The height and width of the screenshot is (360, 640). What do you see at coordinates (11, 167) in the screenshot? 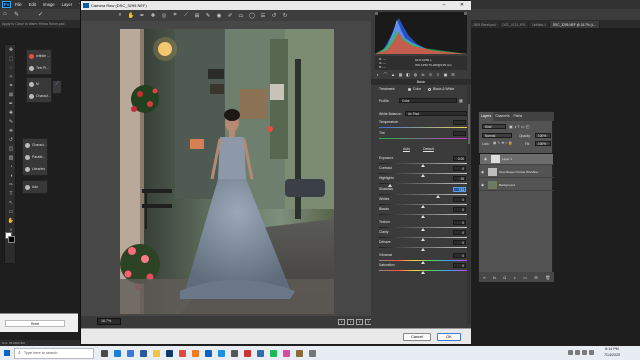
I see `blur-icon: ◔` at bounding box center [11, 167].